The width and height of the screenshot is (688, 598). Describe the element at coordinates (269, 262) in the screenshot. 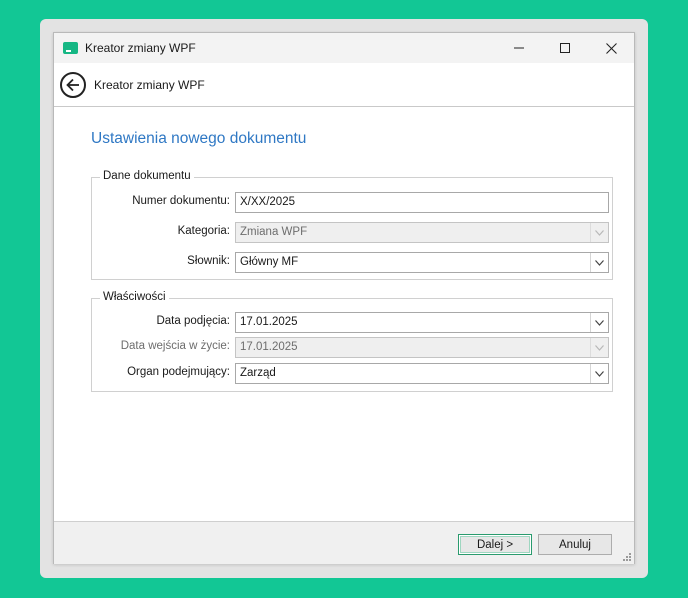

I see `slownik-value: Główny MF` at that location.